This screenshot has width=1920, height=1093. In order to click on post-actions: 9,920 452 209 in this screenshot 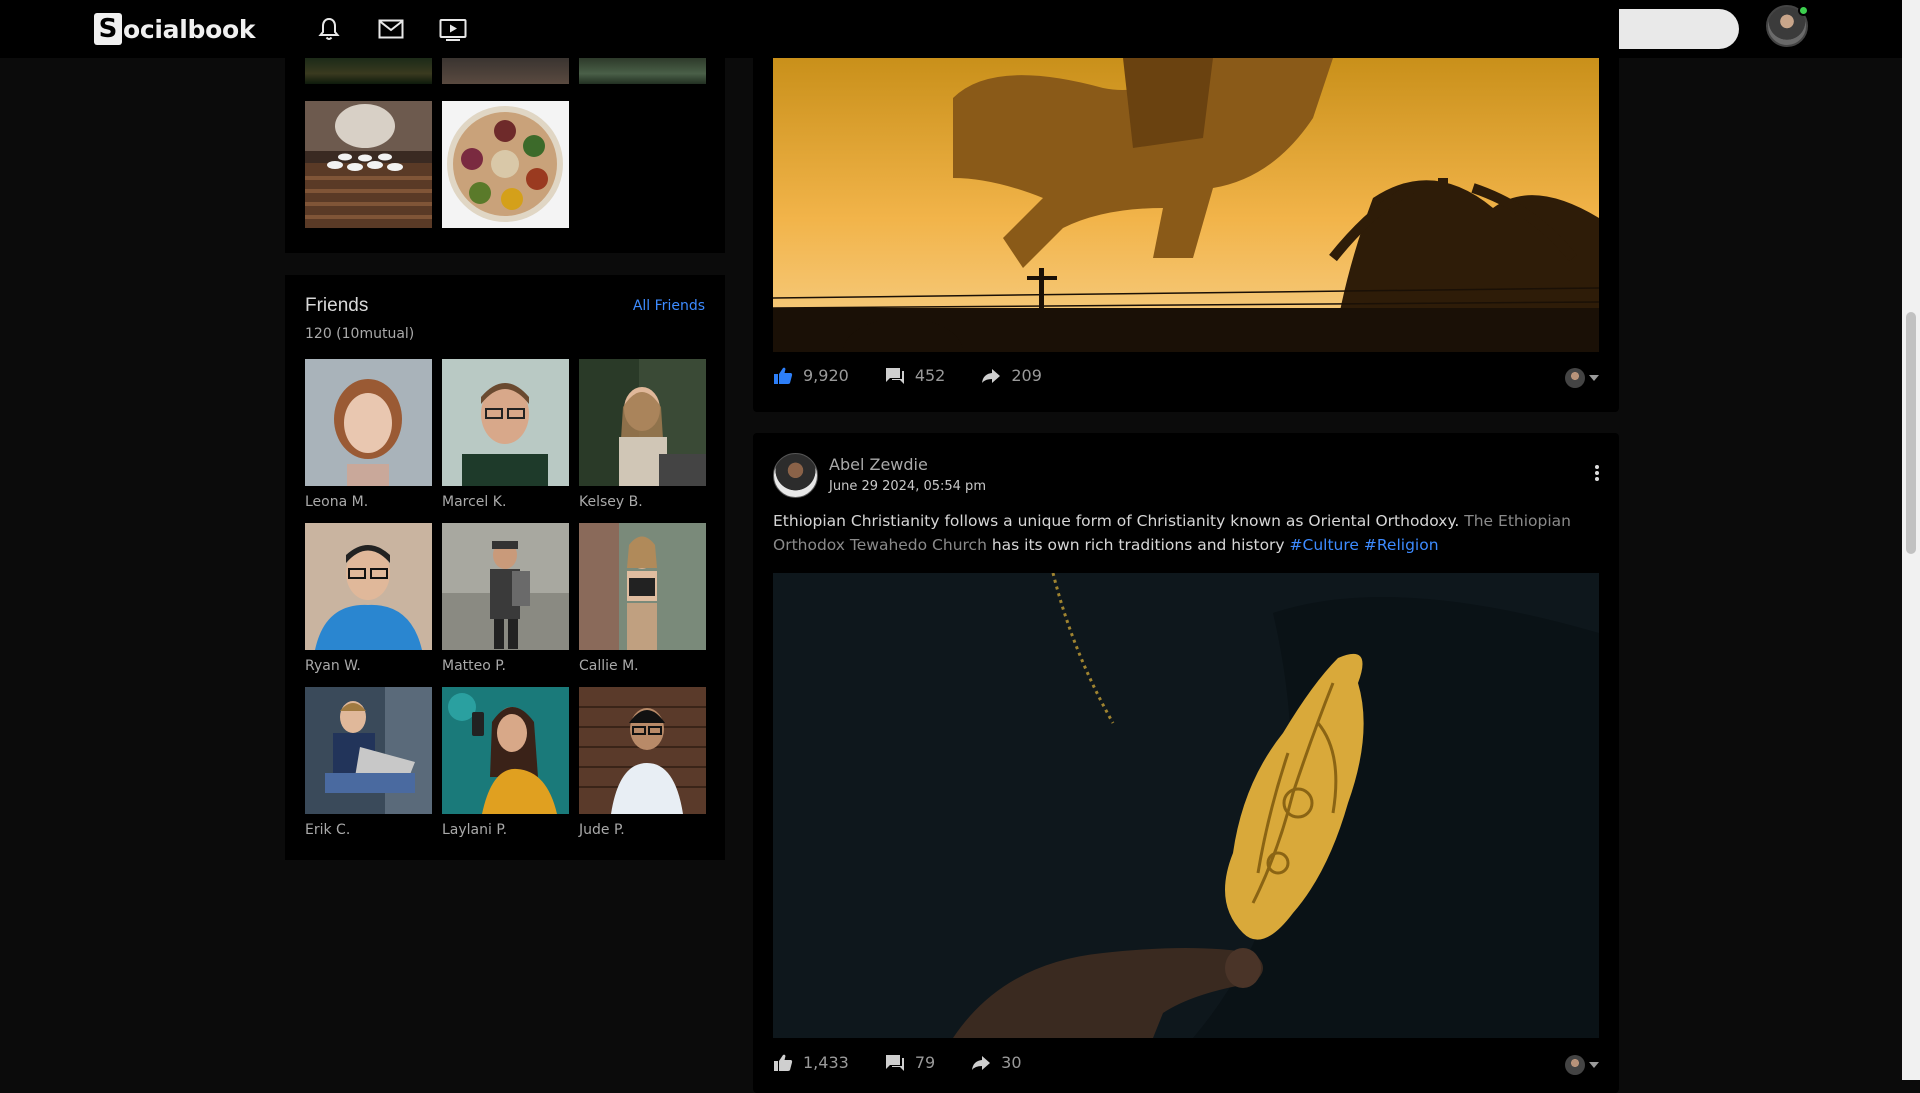, I will do `click(925, 375)`.